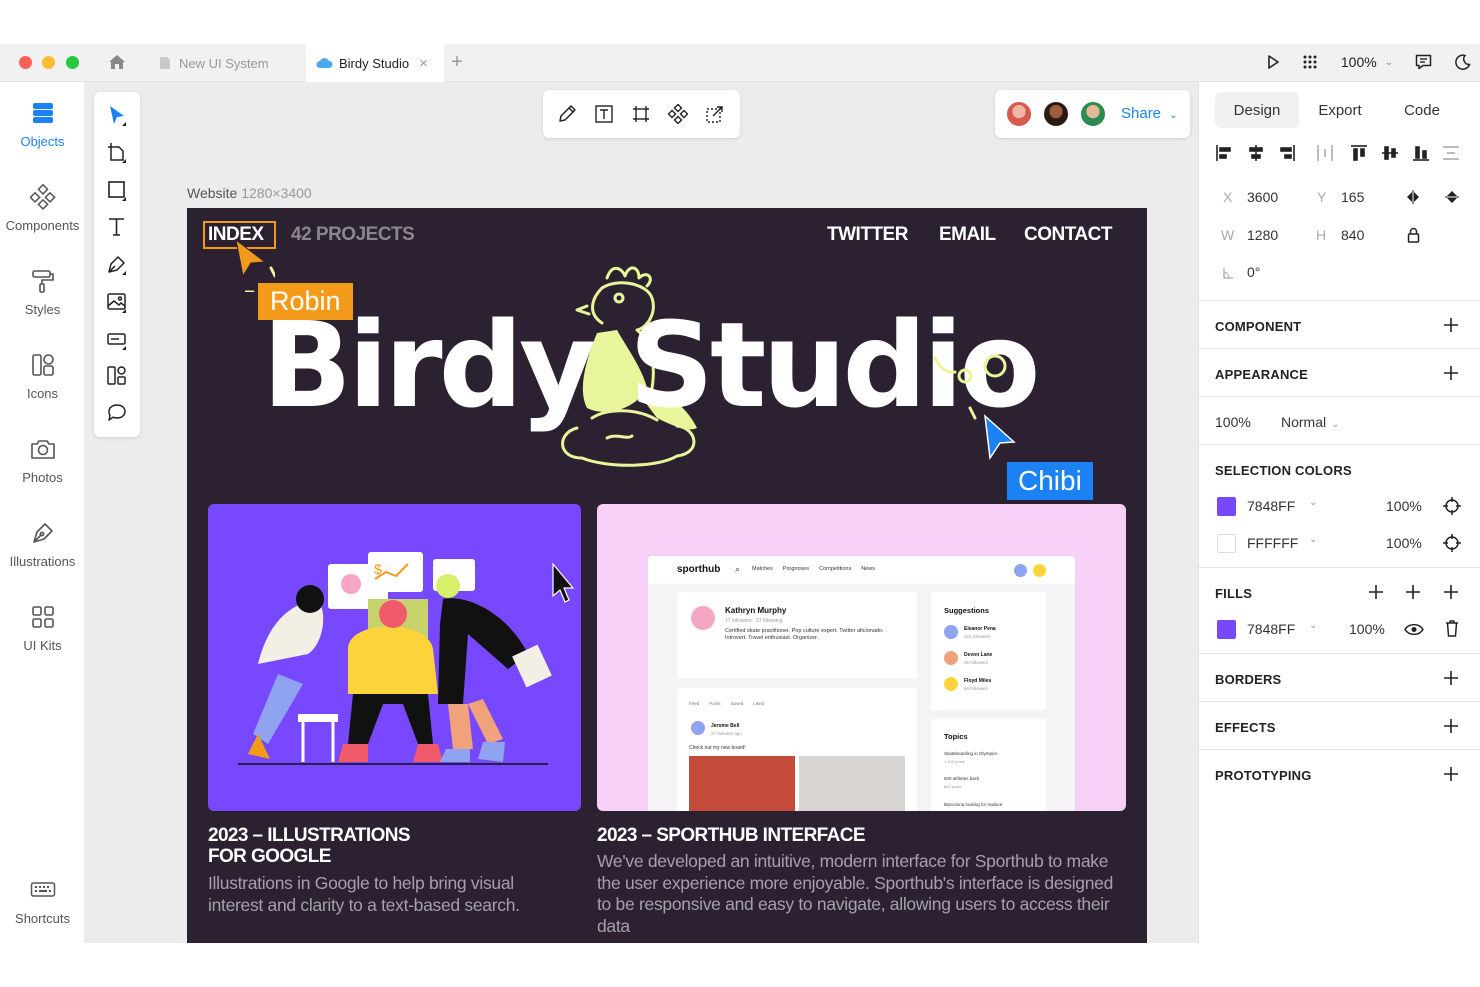 Image resolution: width=1480 pixels, height=987 pixels. Describe the element at coordinates (117, 227) in the screenshot. I see `text-tool` at that location.